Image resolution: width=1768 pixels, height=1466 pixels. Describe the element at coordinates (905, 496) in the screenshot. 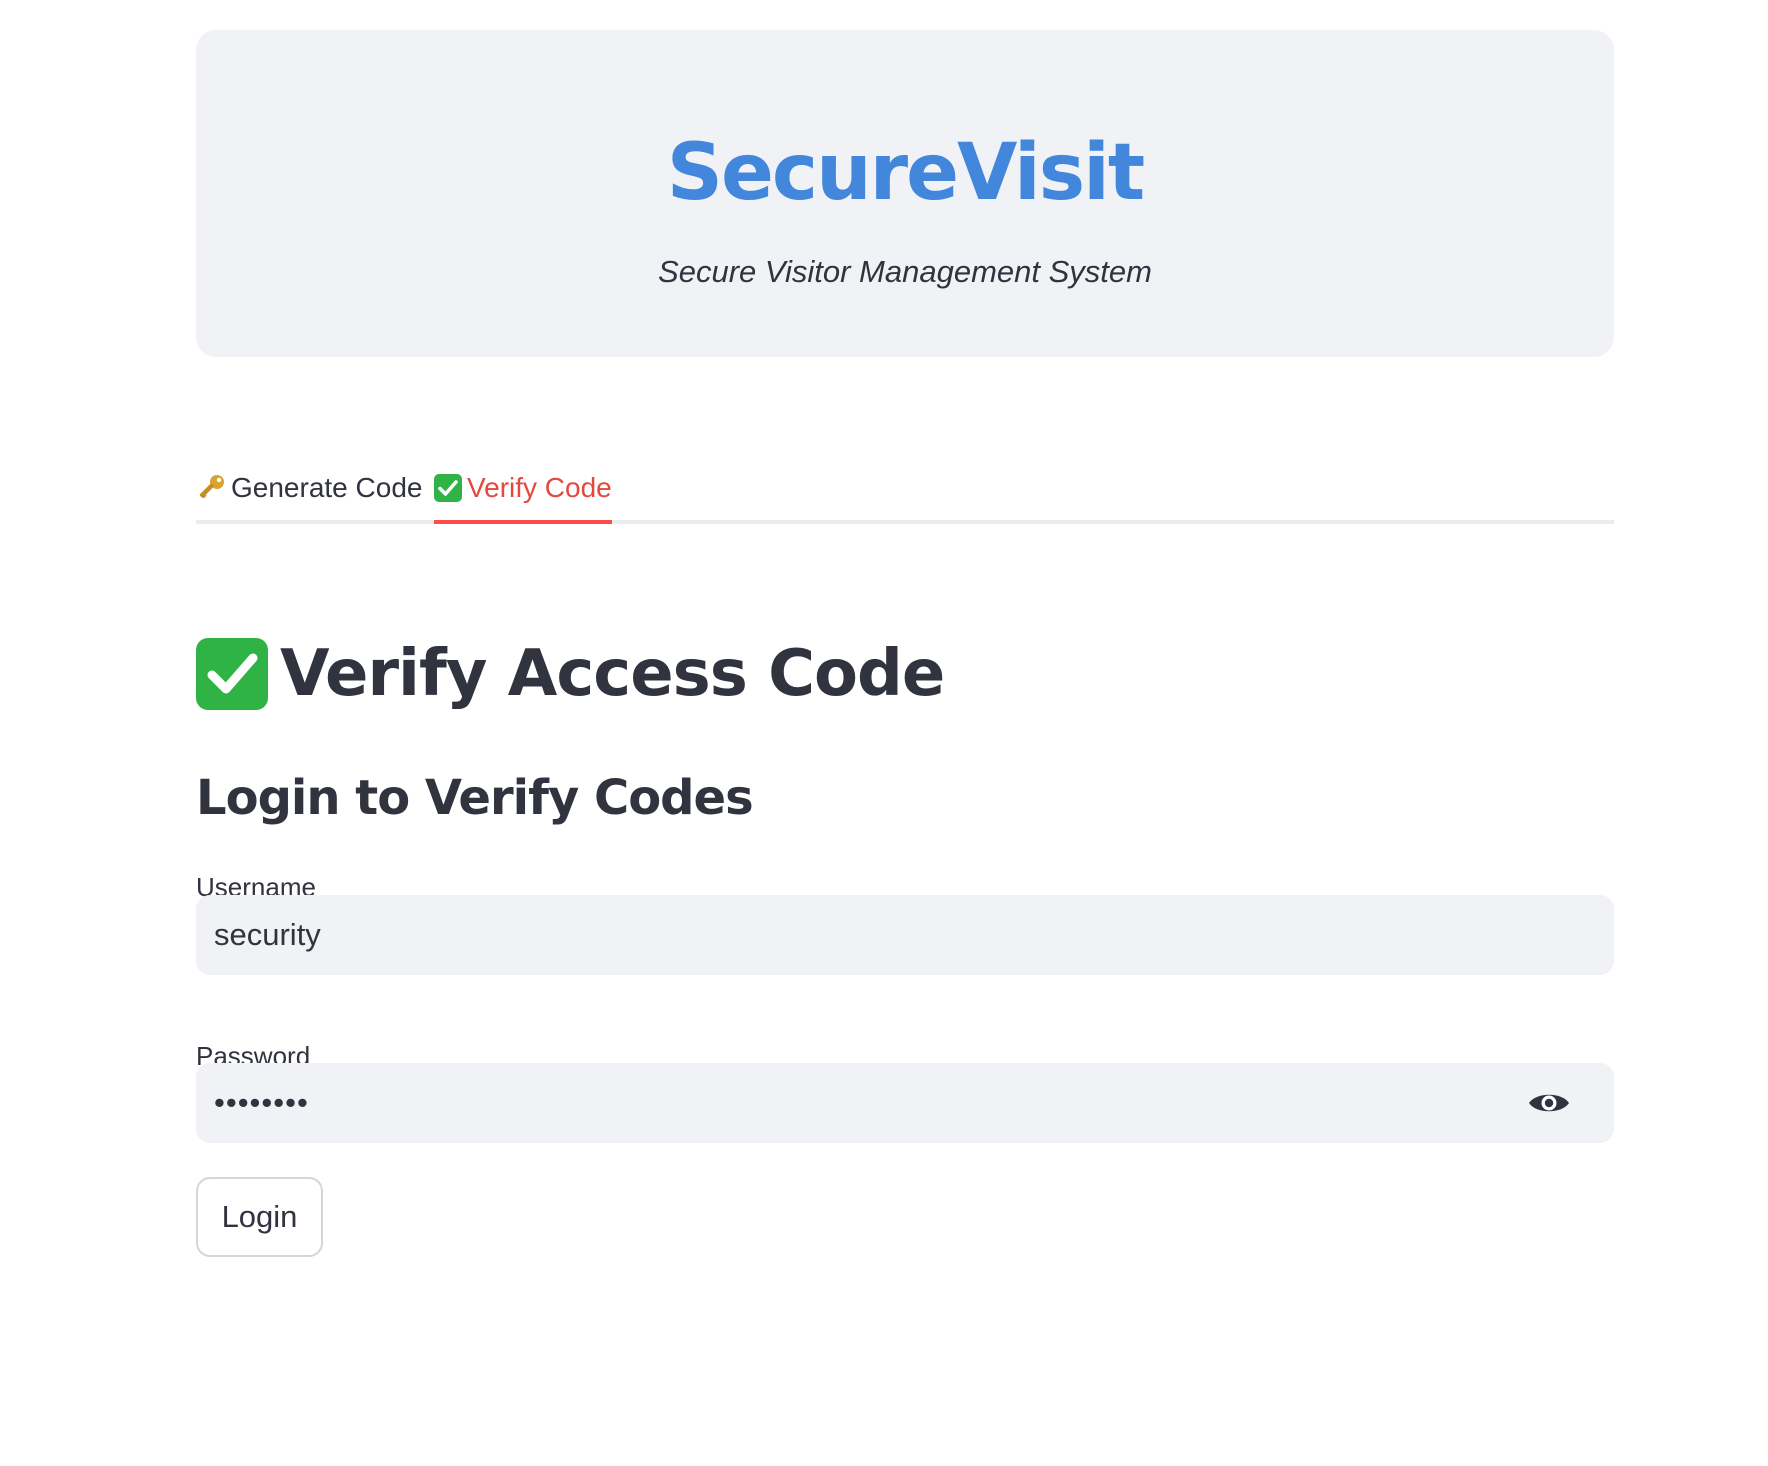

I see `tab-bar: Generate Code Verify Code` at that location.